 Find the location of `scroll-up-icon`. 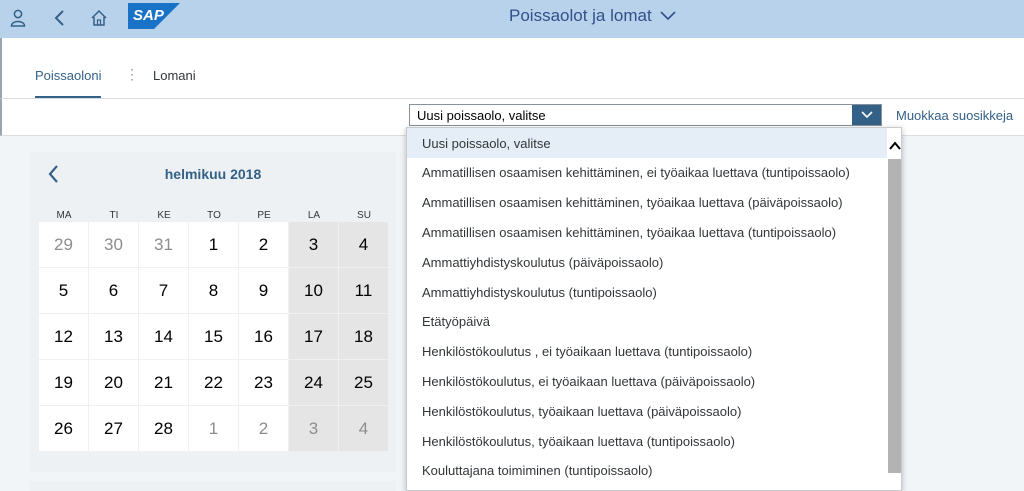

scroll-up-icon is located at coordinates (894, 146).